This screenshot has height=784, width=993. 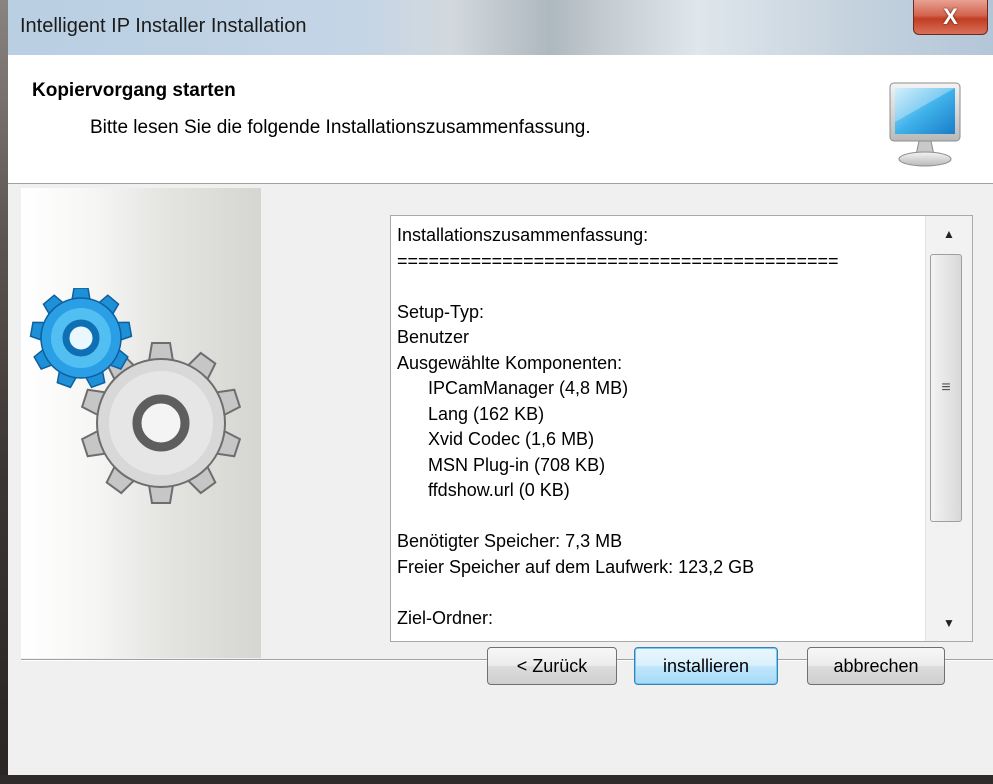 I want to click on scroll-down-button: ▼, so click(x=949, y=623).